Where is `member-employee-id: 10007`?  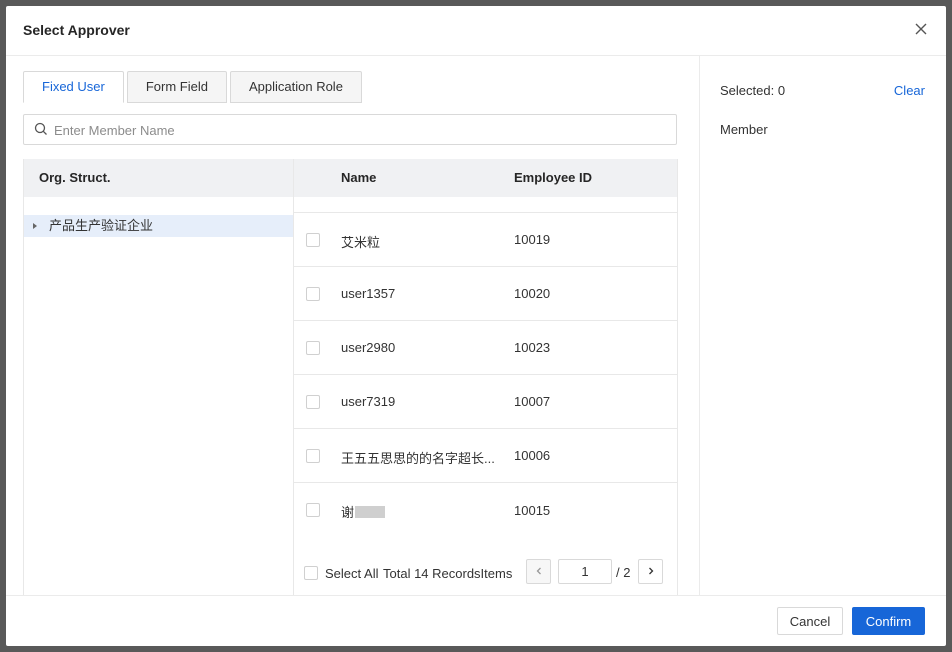
member-employee-id: 10007 is located at coordinates (532, 401).